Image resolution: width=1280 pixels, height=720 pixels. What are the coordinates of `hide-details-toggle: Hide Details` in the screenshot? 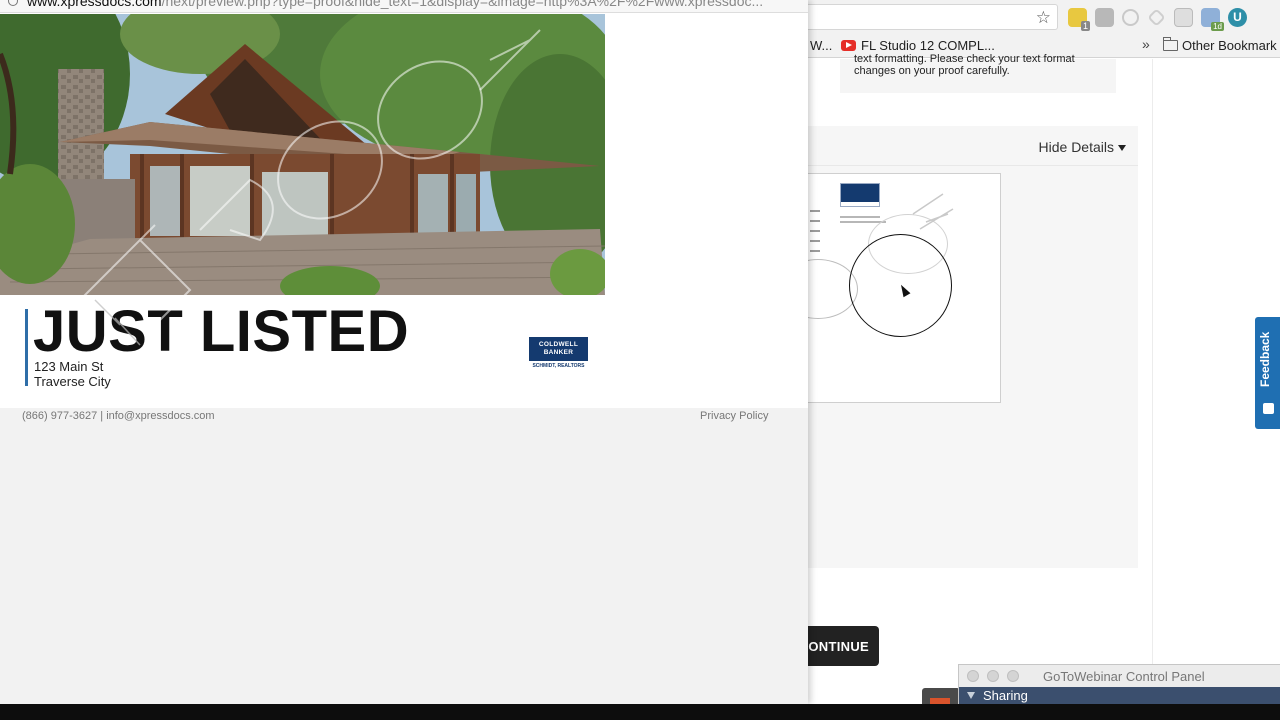 It's located at (1082, 147).